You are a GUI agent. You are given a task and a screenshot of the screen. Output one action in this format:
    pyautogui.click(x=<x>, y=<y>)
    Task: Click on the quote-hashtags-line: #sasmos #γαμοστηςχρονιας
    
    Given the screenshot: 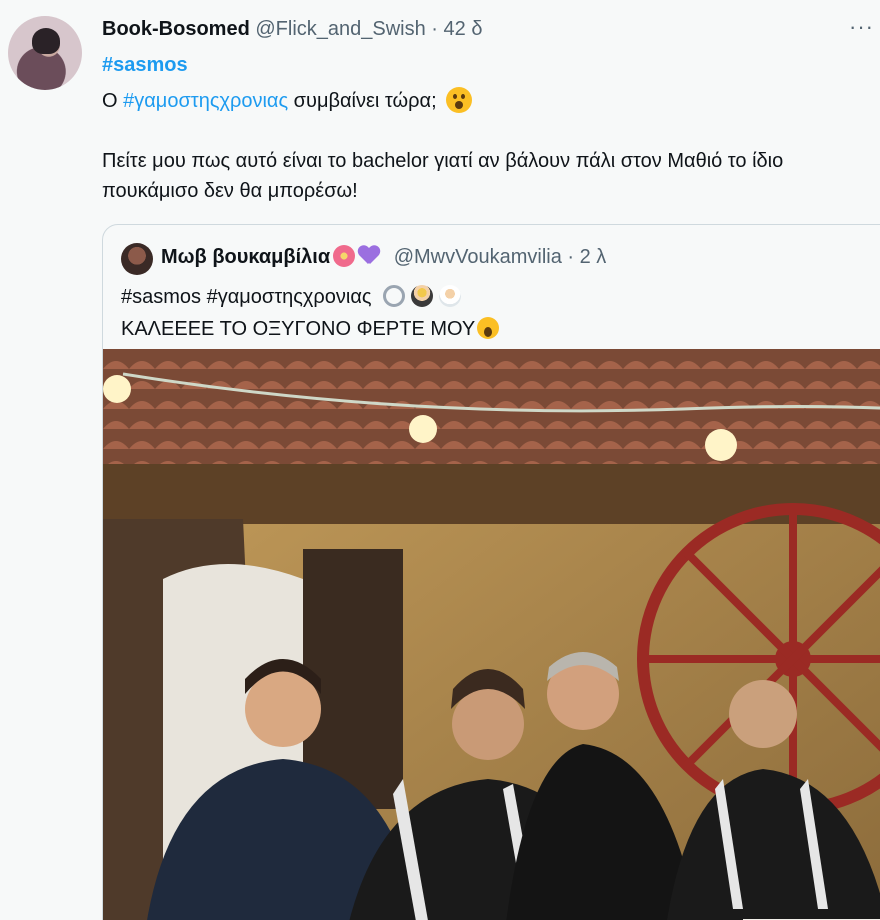 What is the action you would take?
    pyautogui.click(x=291, y=297)
    